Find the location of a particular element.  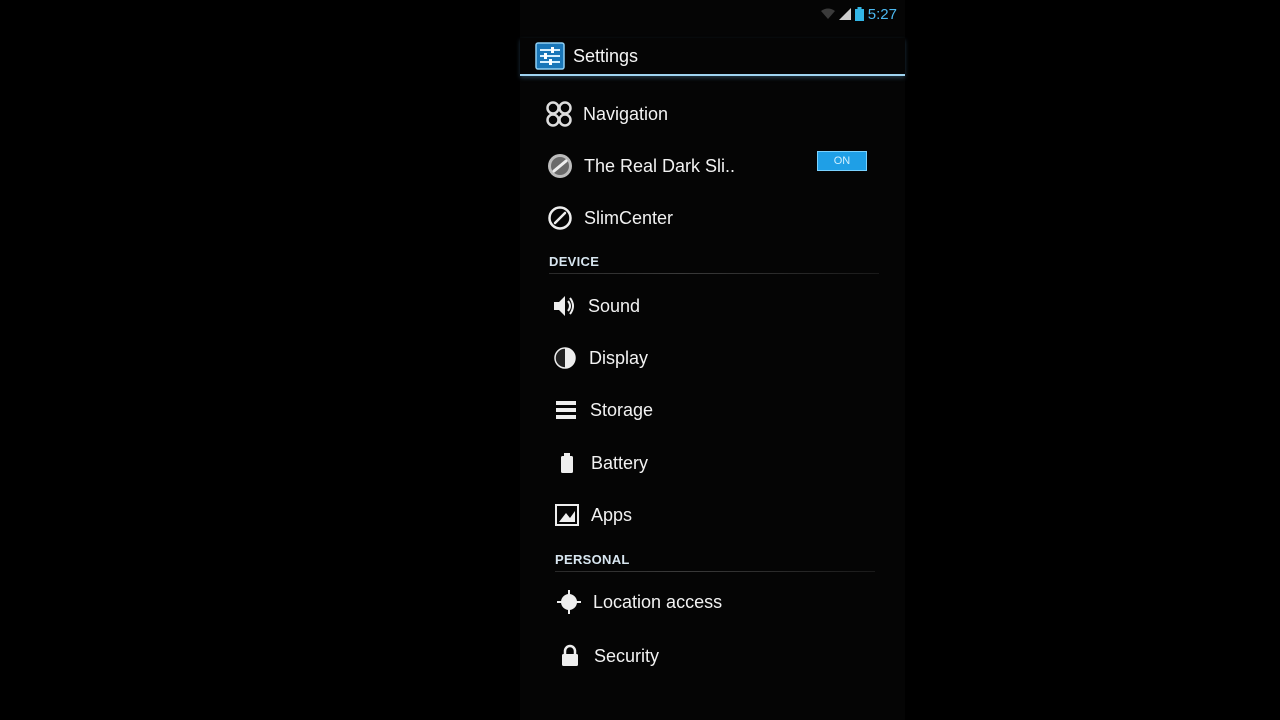

location-icon is located at coordinates (569, 602).